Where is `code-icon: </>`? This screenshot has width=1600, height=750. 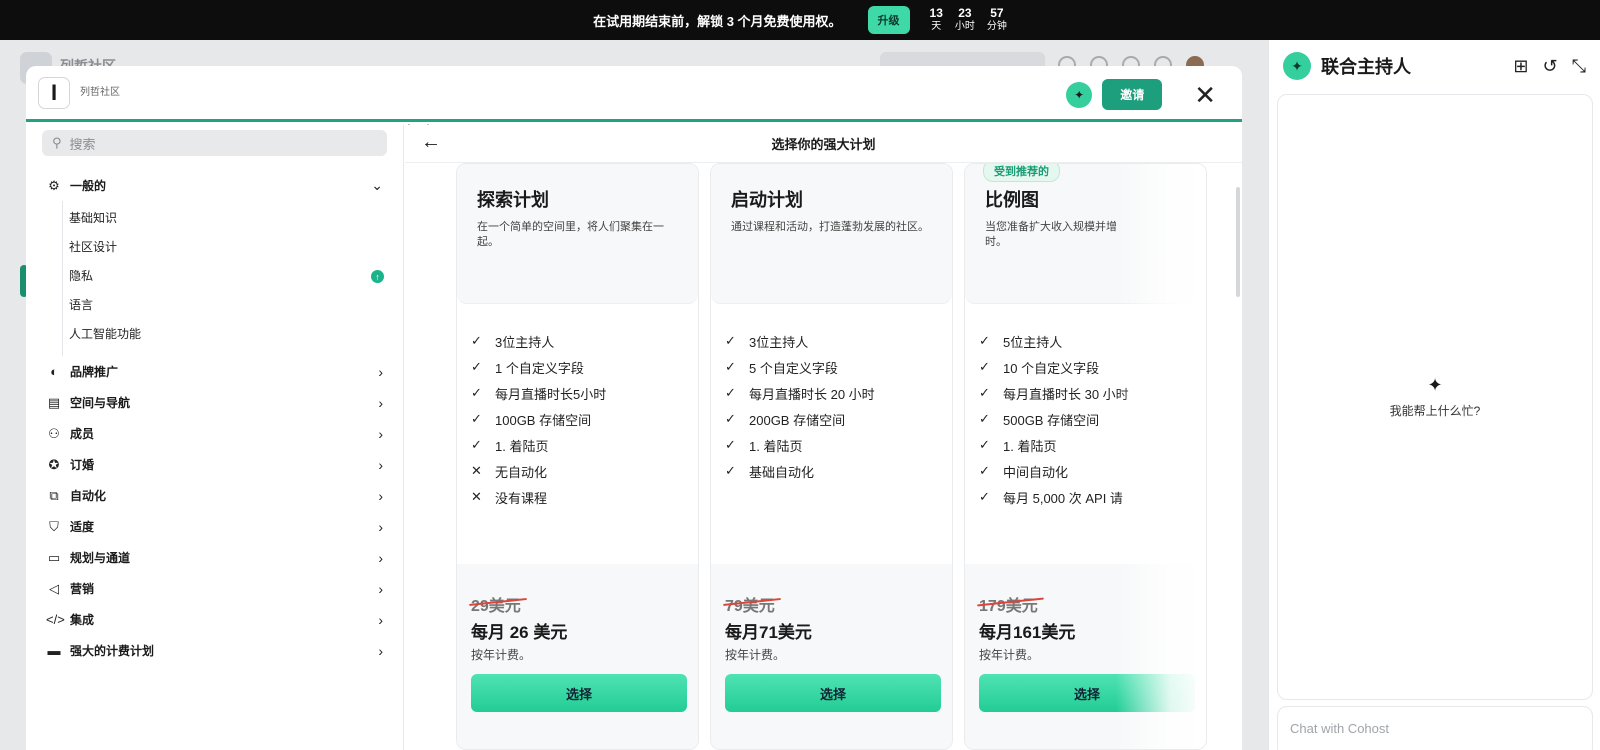 code-icon: </> is located at coordinates (55, 619).